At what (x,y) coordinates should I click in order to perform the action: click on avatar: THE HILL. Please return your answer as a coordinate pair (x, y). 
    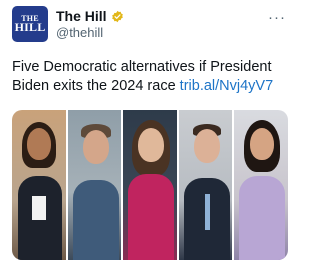
    Looking at the image, I should click on (30, 24).